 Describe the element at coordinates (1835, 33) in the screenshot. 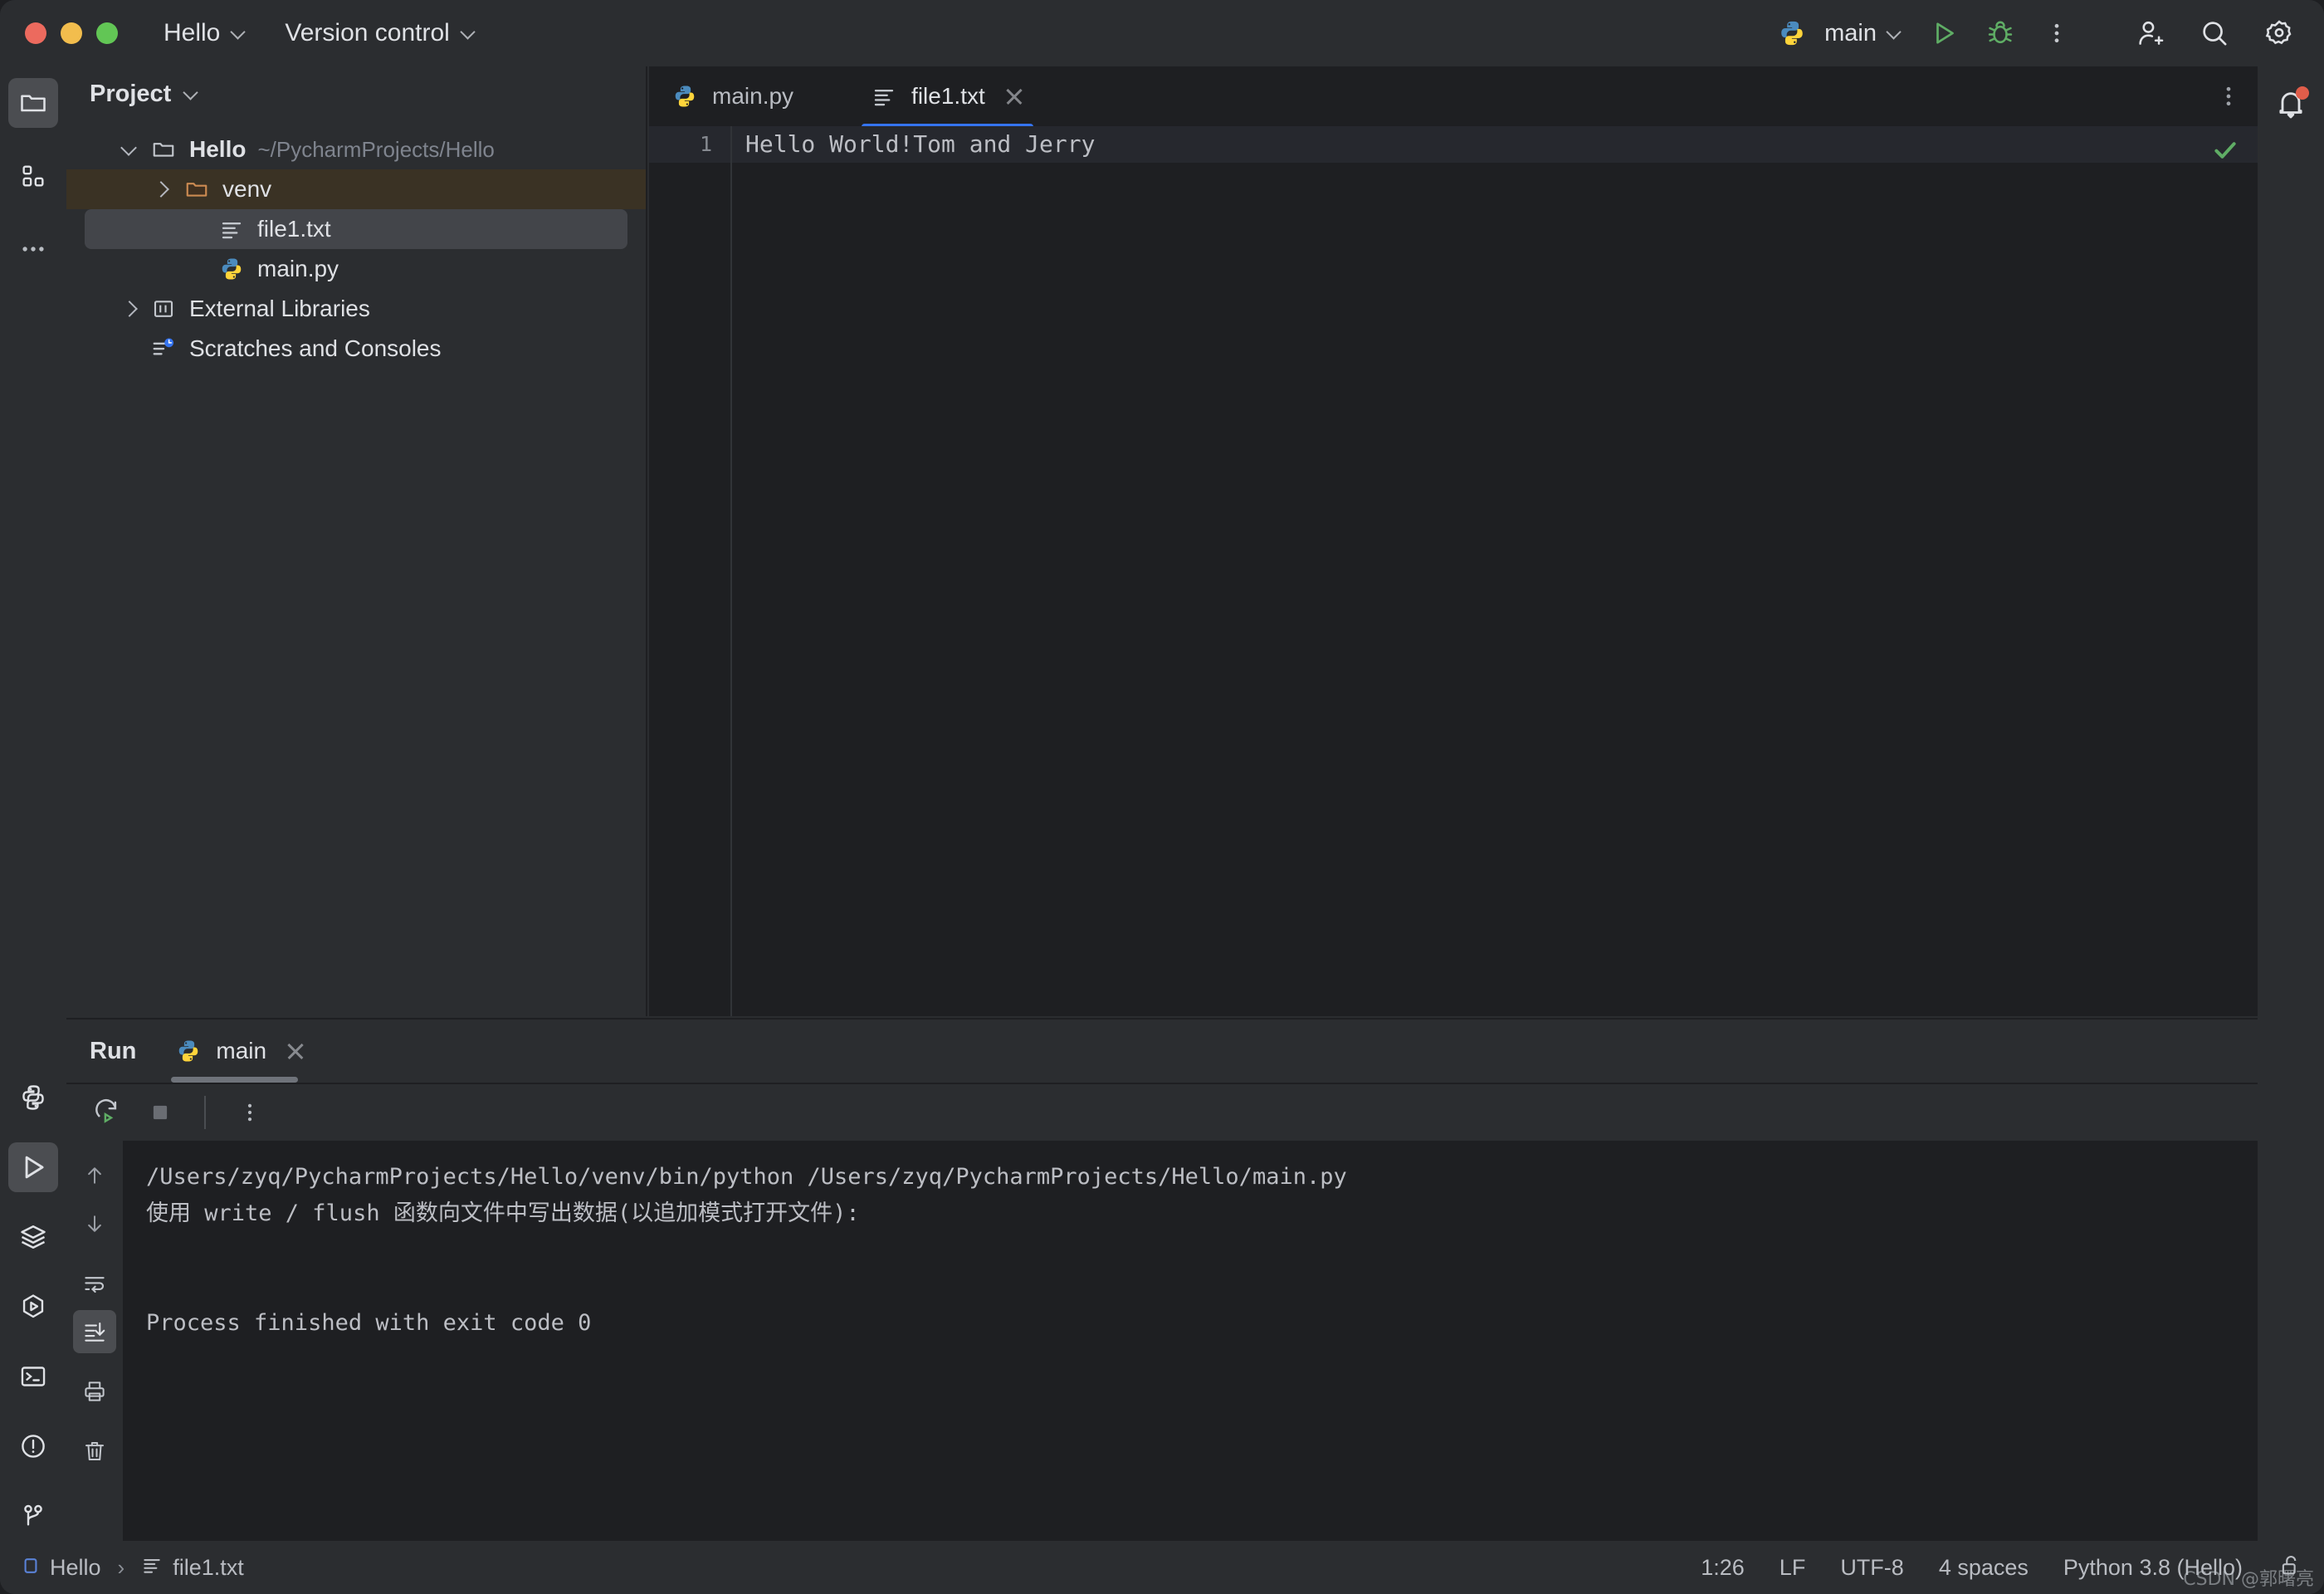

I see `run-configuration-selector: main` at that location.